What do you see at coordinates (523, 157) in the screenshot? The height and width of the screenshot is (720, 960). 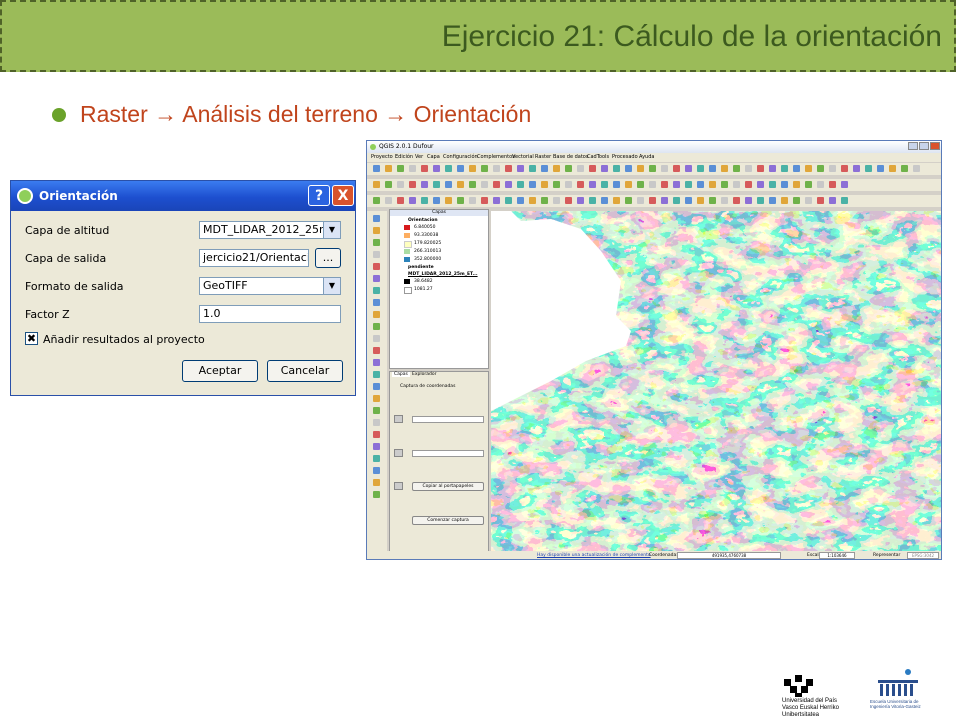 I see `menu-vectorial: Vectorial` at bounding box center [523, 157].